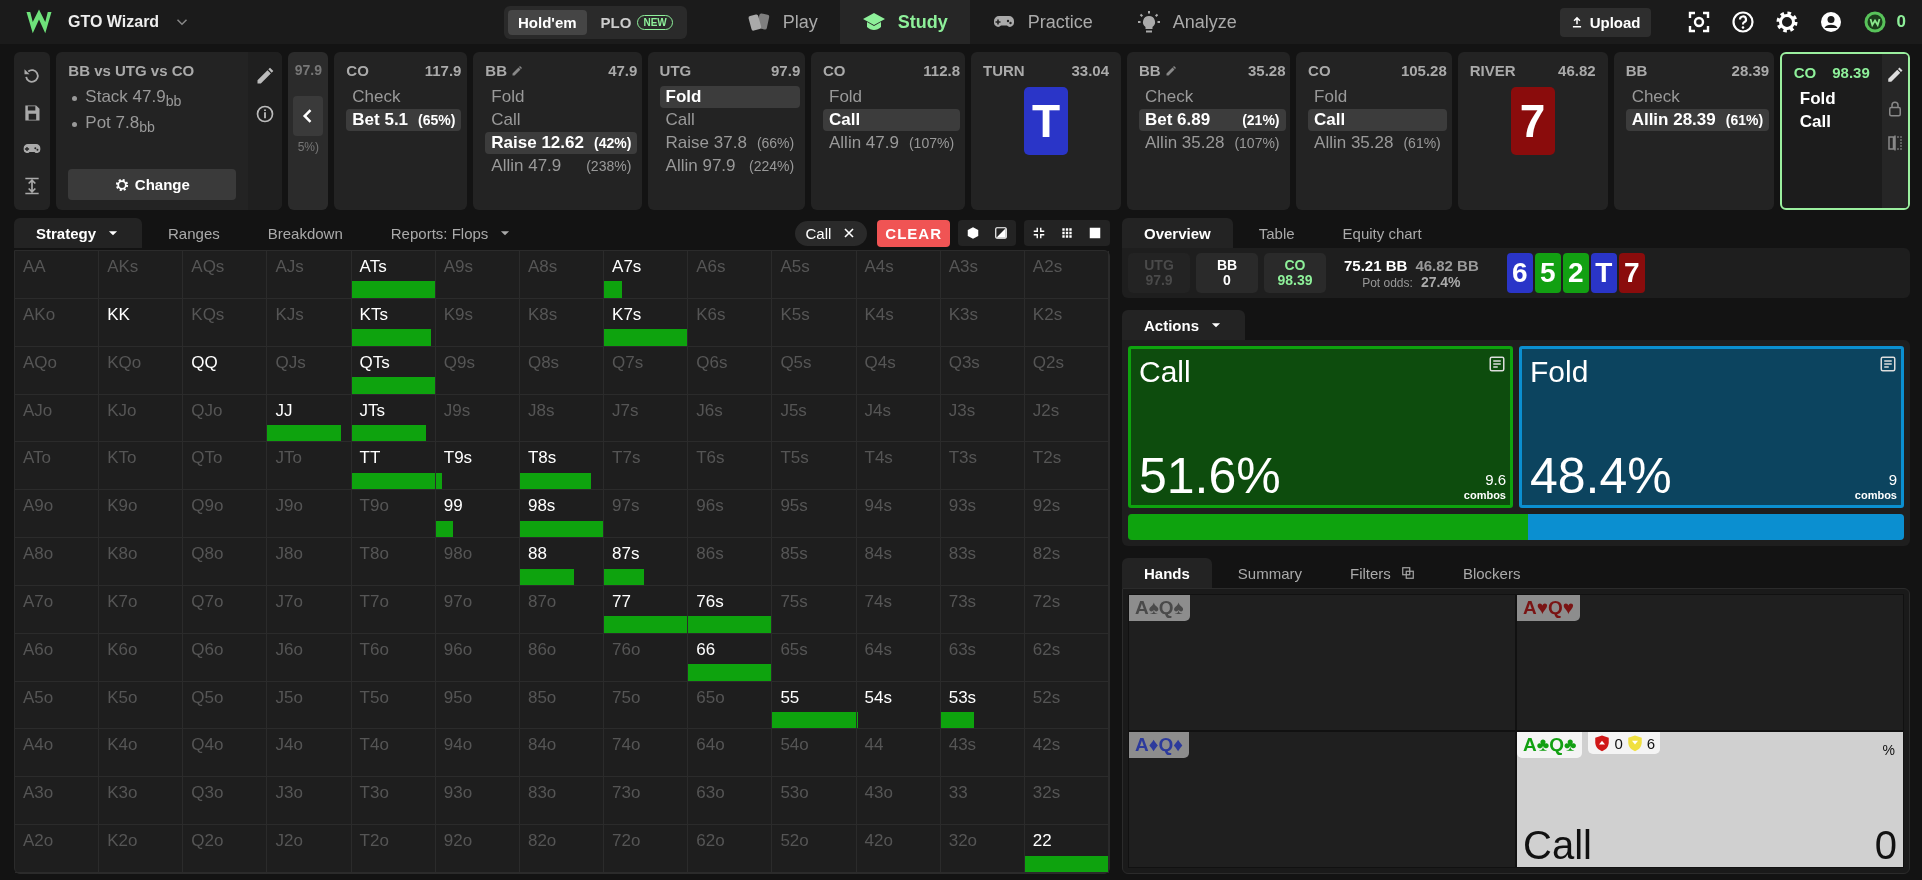  What do you see at coordinates (393, 418) in the screenshot?
I see `hand-cell: JTs` at bounding box center [393, 418].